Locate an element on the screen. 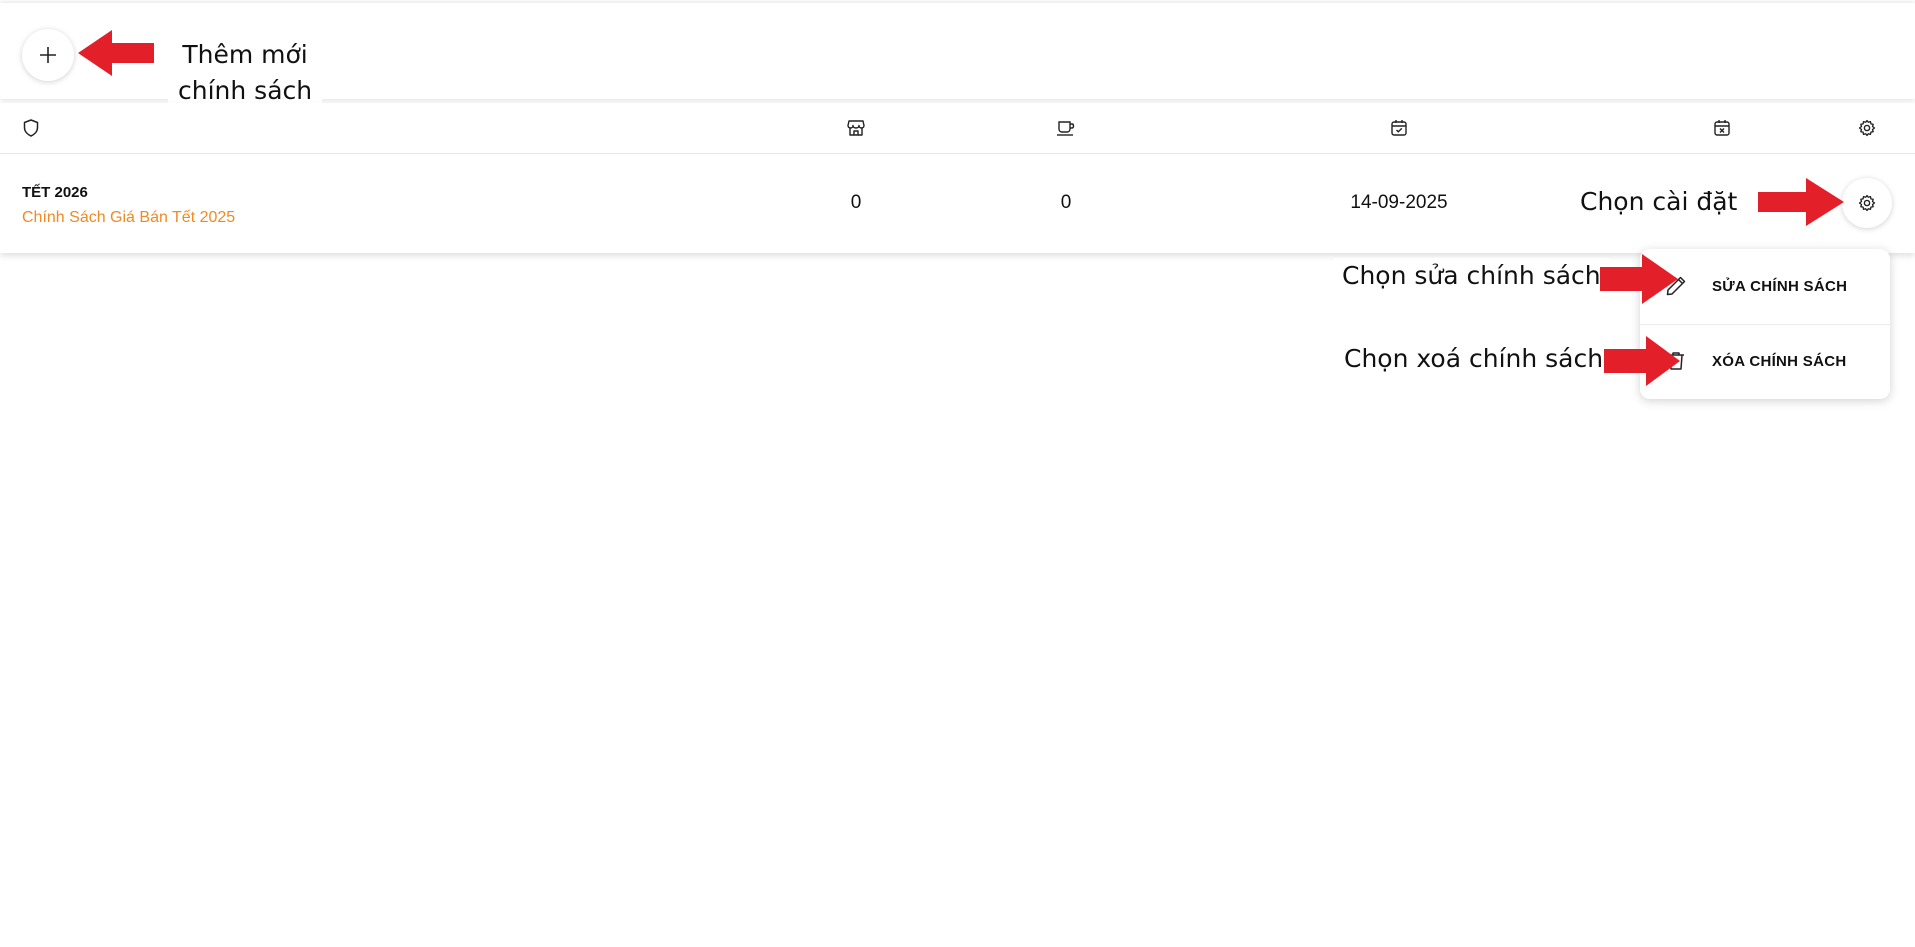 This screenshot has height=947, width=1915. coffee-cup-icon is located at coordinates (1066, 128).